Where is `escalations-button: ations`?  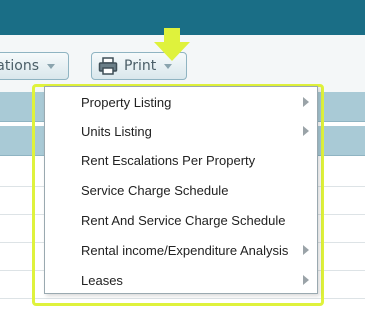 escalations-button: ations is located at coordinates (34, 66).